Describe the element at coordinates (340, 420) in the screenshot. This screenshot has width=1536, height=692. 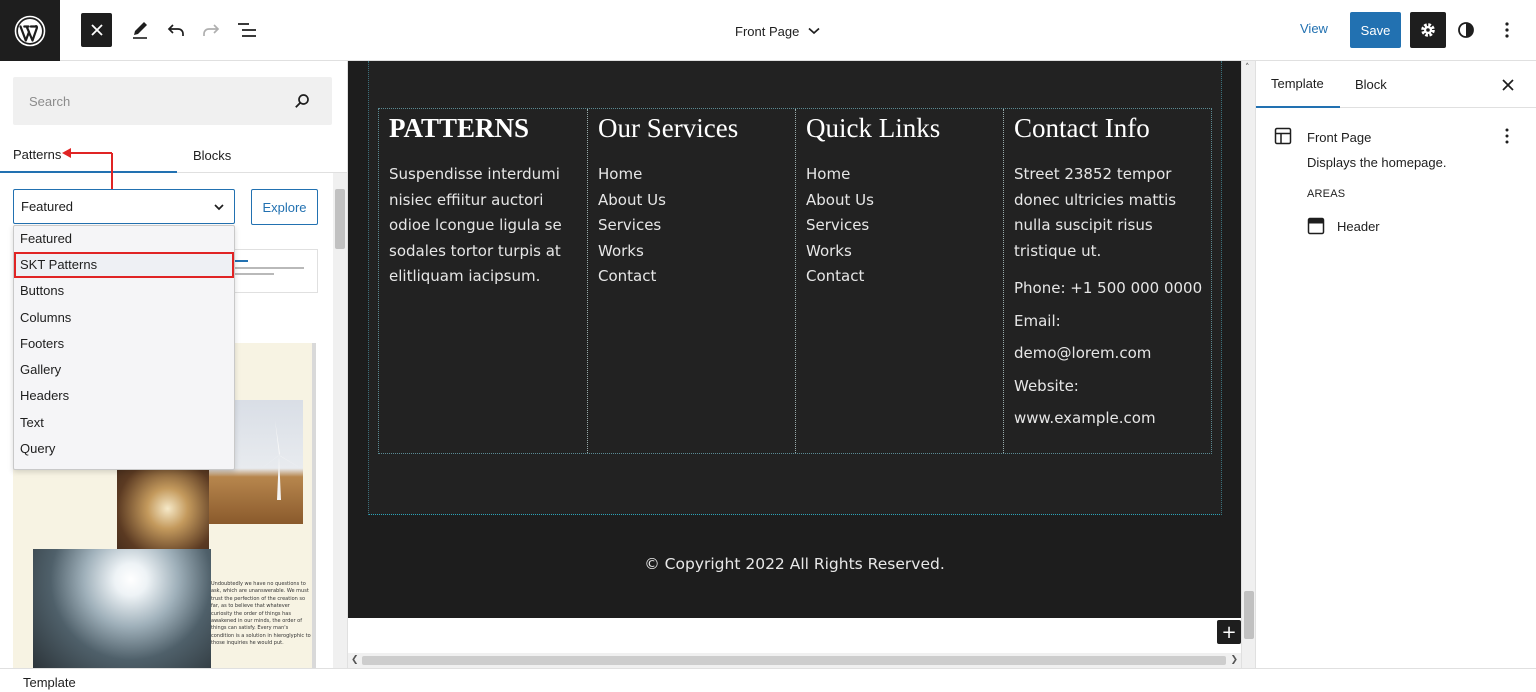
I see `inserter-scrollbar` at that location.